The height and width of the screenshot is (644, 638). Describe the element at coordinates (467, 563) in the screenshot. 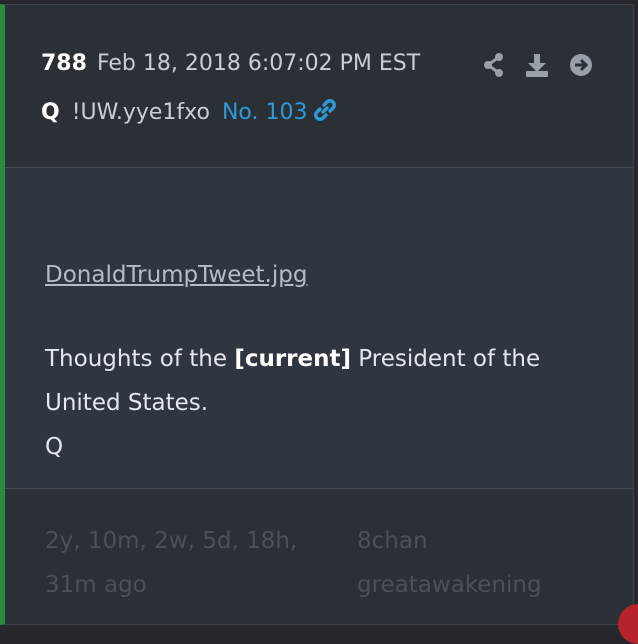

I see `post-source: 8chan greatawakening` at that location.